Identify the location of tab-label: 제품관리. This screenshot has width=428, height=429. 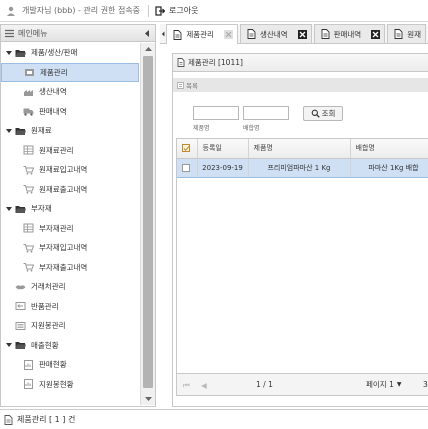
(200, 34).